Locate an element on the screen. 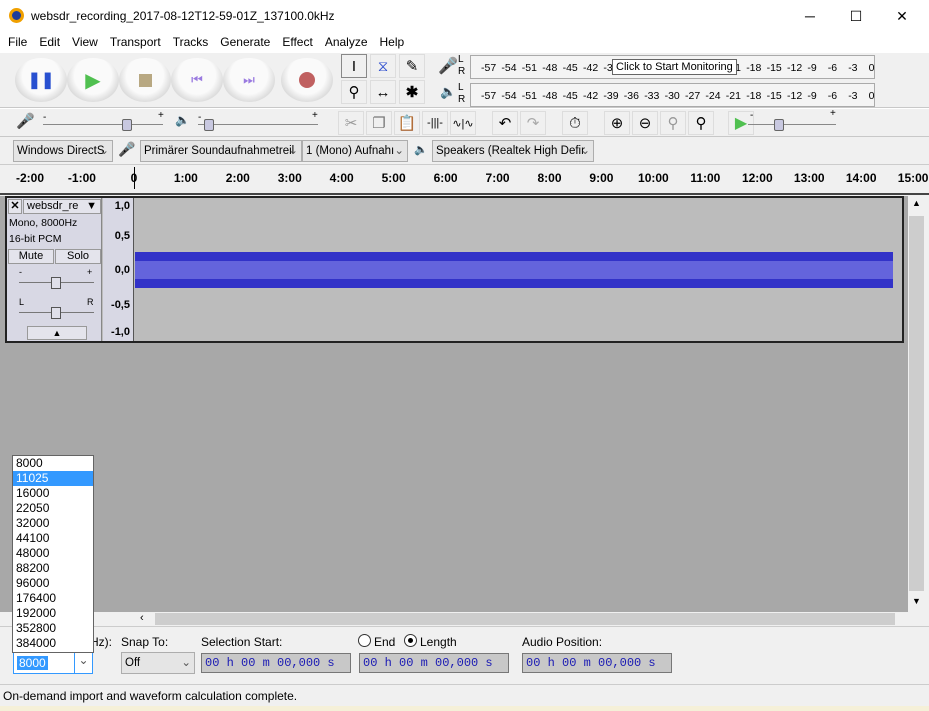 The image size is (929, 711). undo-button: ↶ is located at coordinates (505, 123).